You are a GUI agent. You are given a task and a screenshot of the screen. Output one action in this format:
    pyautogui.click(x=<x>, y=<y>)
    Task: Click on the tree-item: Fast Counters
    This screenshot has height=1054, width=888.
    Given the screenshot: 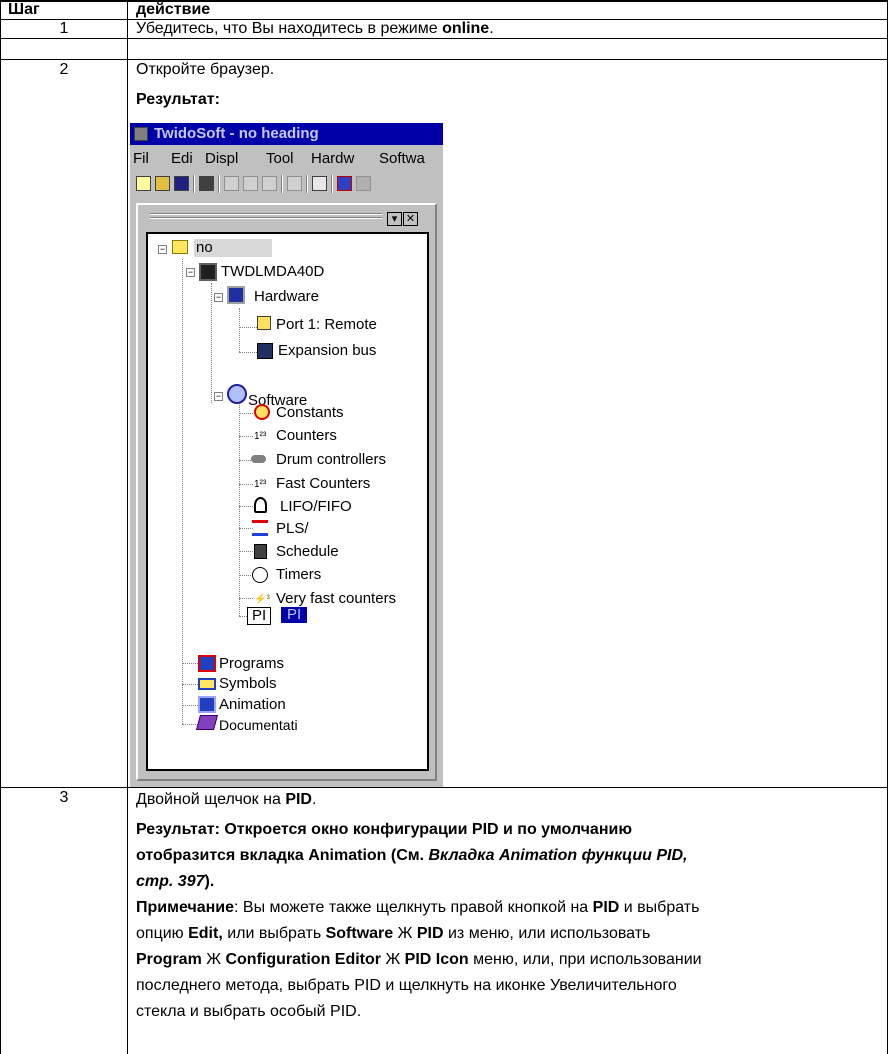 What is the action you would take?
    pyautogui.click(x=323, y=484)
    